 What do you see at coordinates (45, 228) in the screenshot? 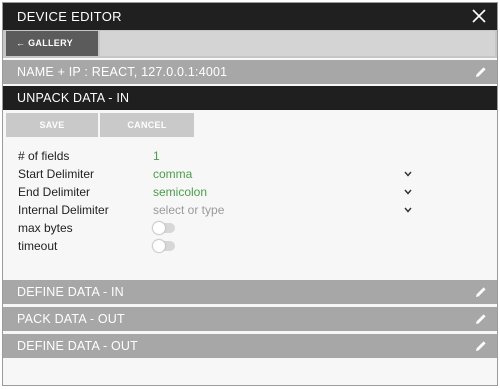
I see `max-bytes-label: max bytes` at bounding box center [45, 228].